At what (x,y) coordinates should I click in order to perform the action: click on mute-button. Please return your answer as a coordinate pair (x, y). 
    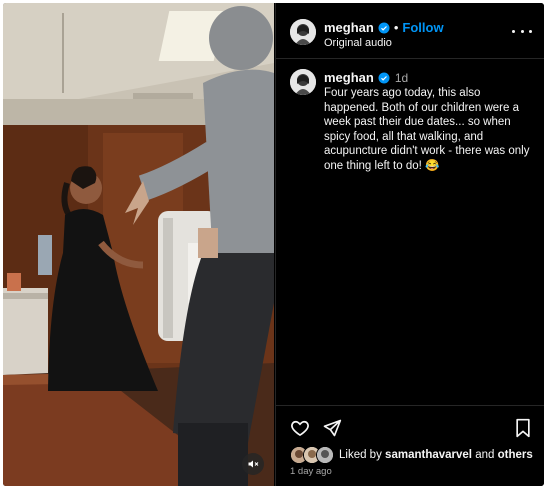
    Looking at the image, I should click on (253, 464).